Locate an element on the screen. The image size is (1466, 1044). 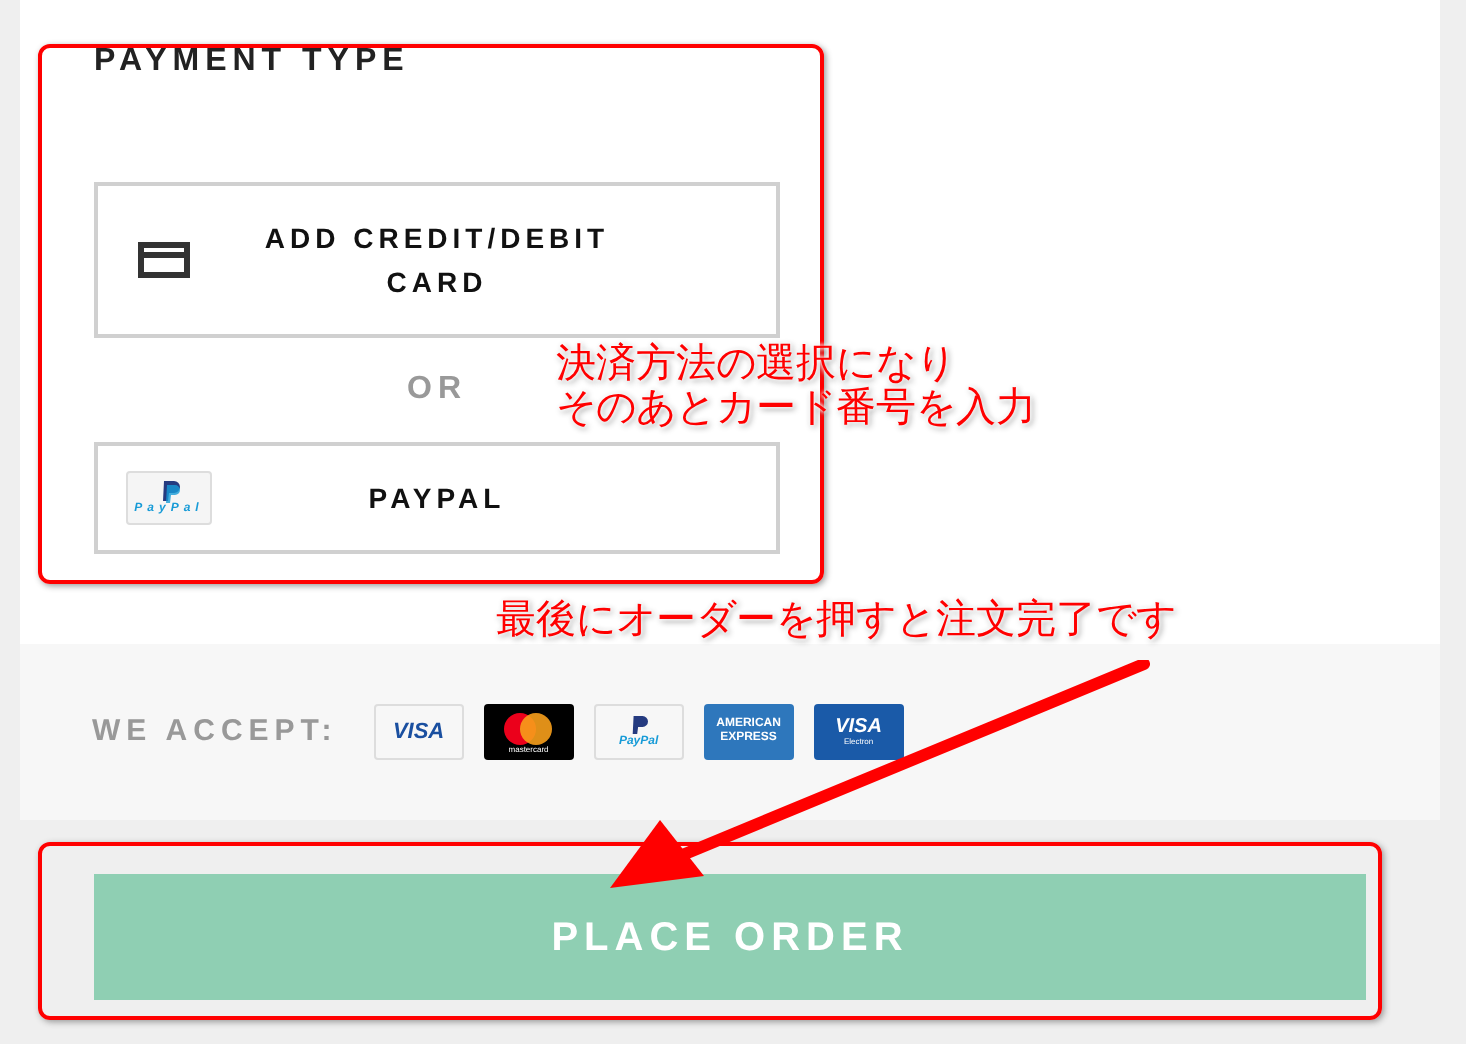
section-title: PAYMENT TYPE is located at coordinates (253, 62).